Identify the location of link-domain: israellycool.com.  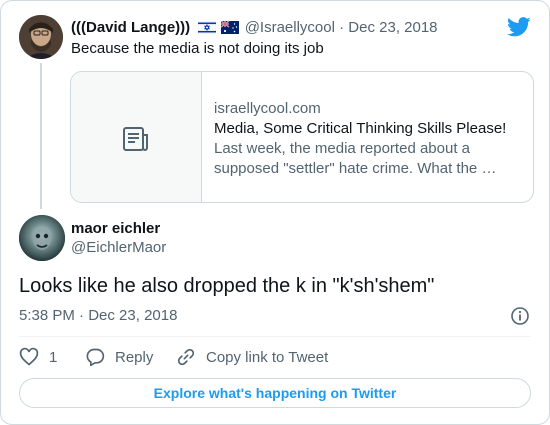
(267, 108).